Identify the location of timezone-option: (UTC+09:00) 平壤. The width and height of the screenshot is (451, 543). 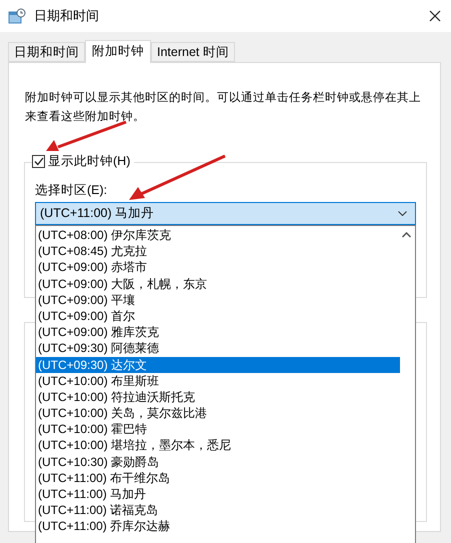
(218, 300).